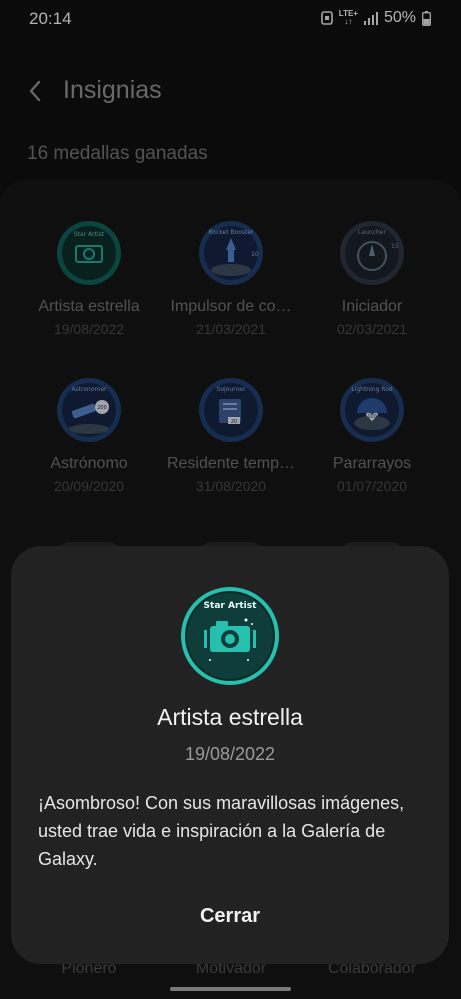  What do you see at coordinates (230, 989) in the screenshot?
I see `home-indicator` at bounding box center [230, 989].